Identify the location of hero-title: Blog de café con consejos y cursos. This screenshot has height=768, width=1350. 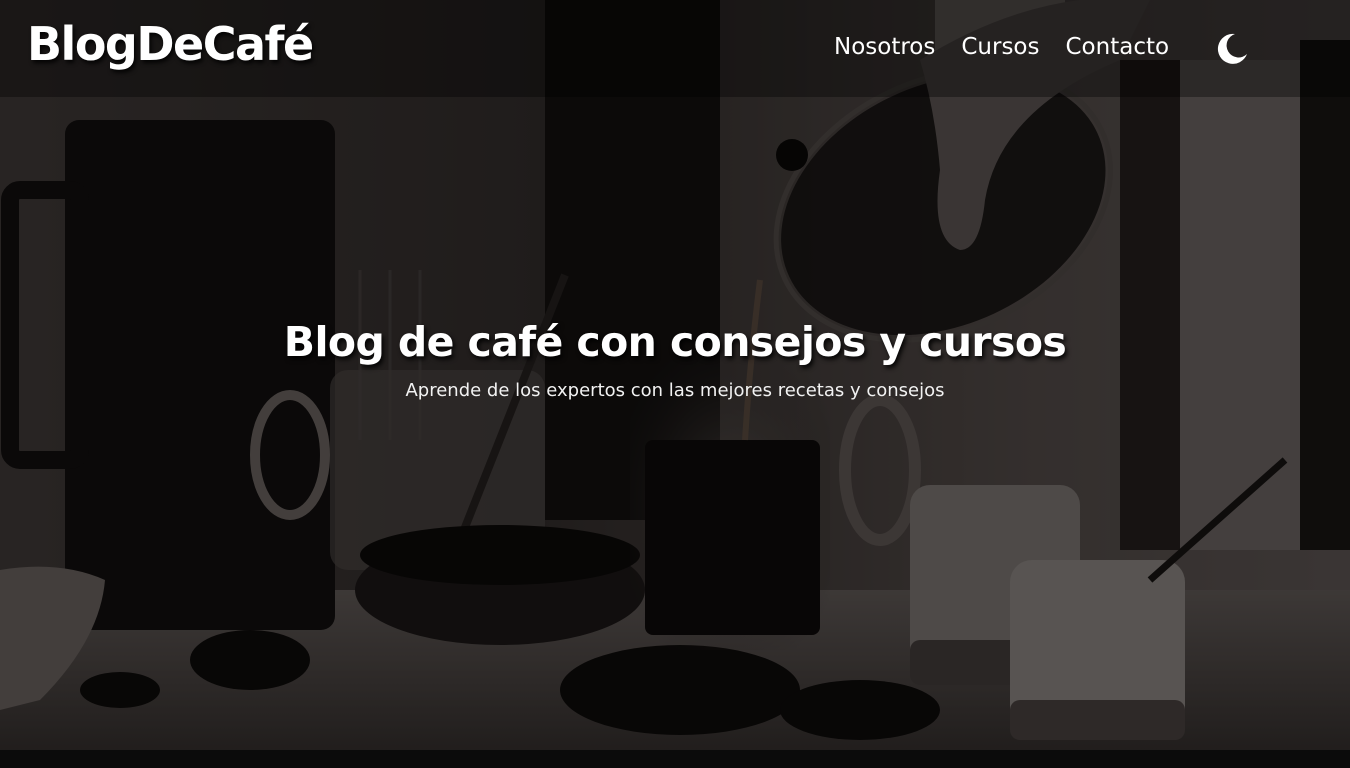
(675, 342).